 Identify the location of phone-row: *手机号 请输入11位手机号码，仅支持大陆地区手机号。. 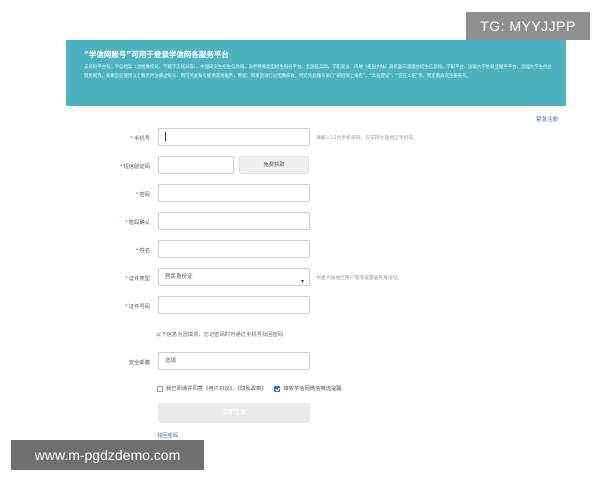
(316, 138).